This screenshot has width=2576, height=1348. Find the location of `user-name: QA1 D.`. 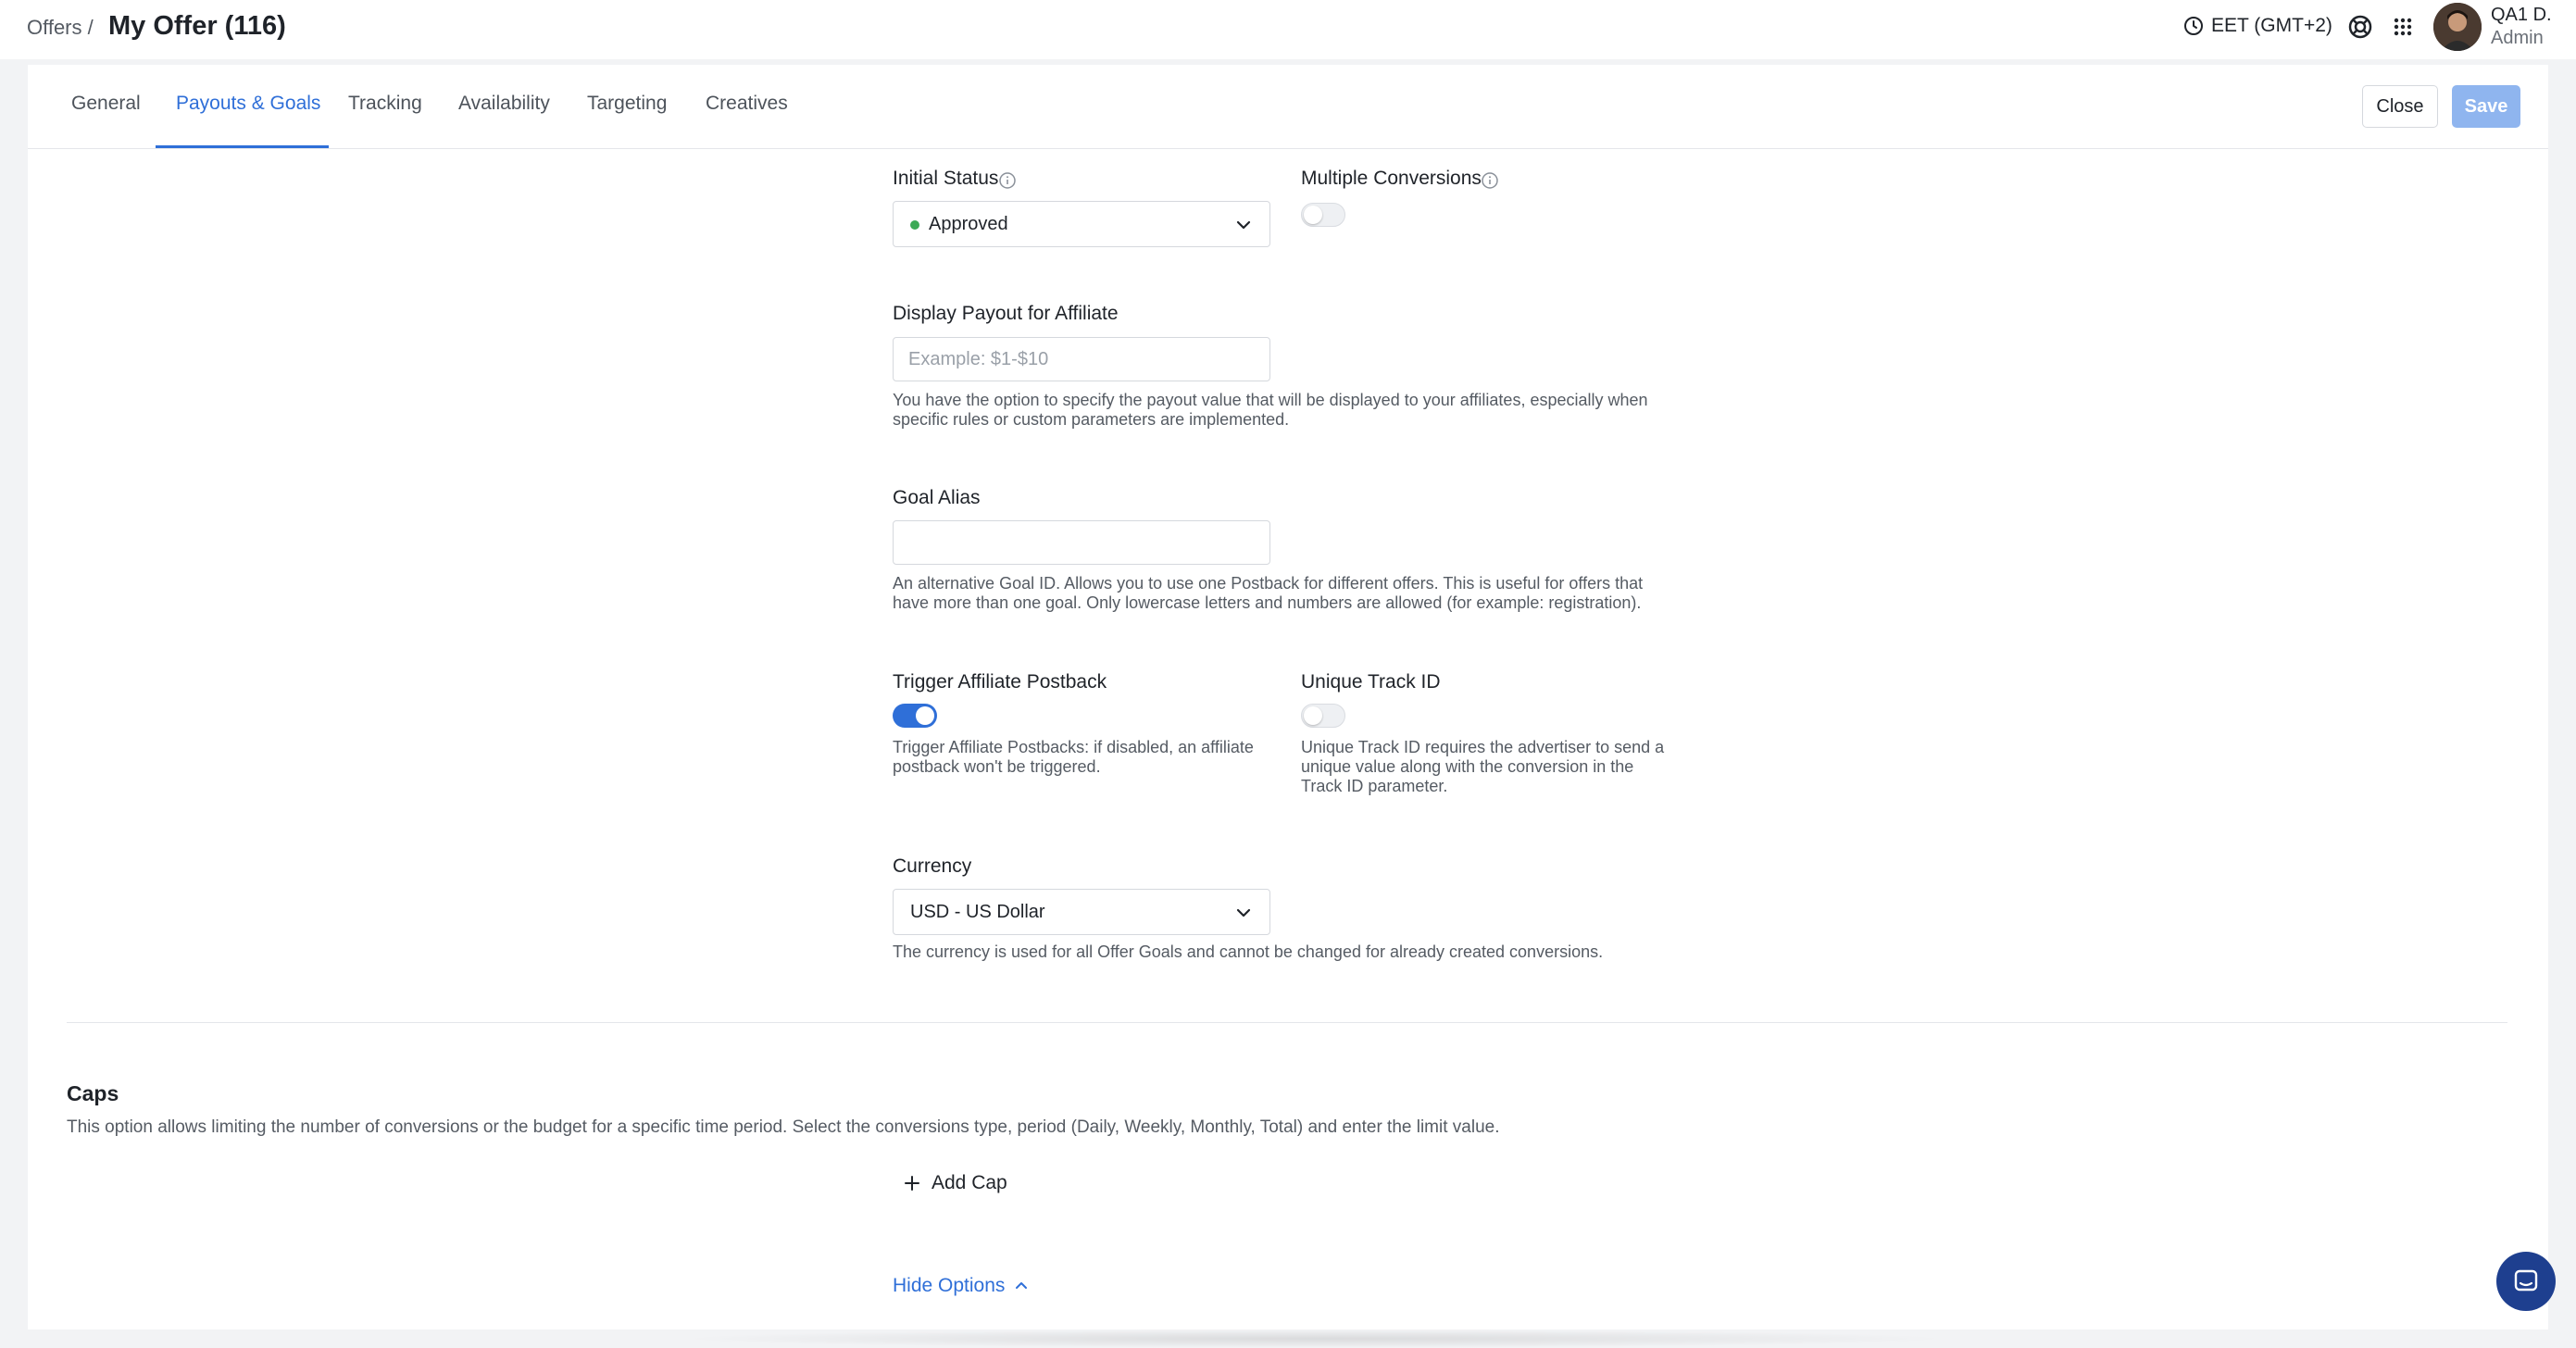

user-name: QA1 D. is located at coordinates (2522, 15).